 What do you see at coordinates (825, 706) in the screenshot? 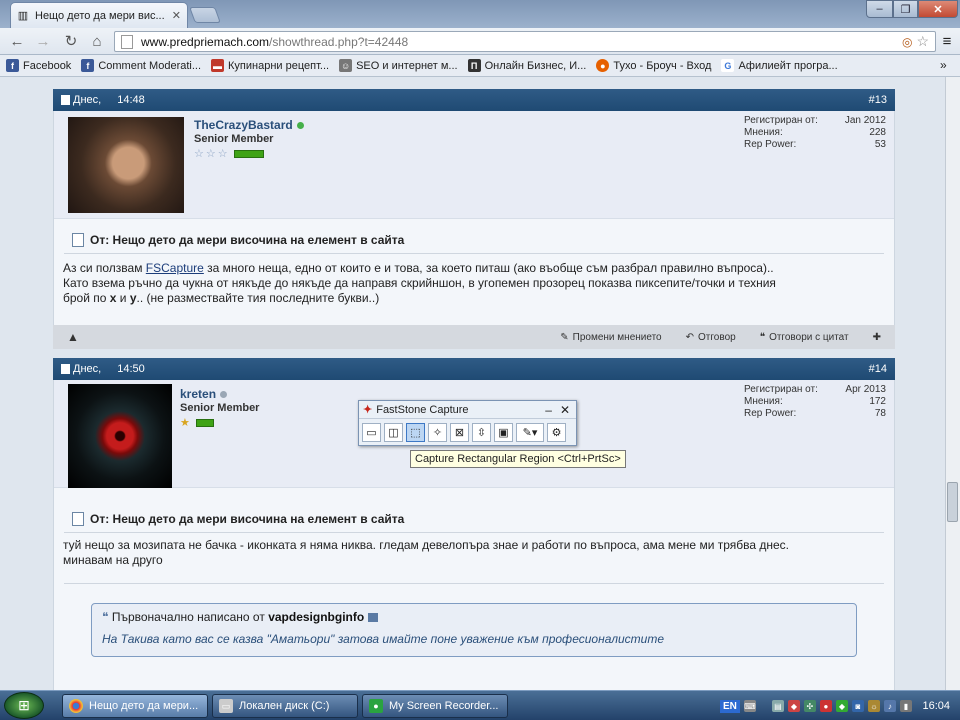
I see `recording-icon: ●` at bounding box center [825, 706].